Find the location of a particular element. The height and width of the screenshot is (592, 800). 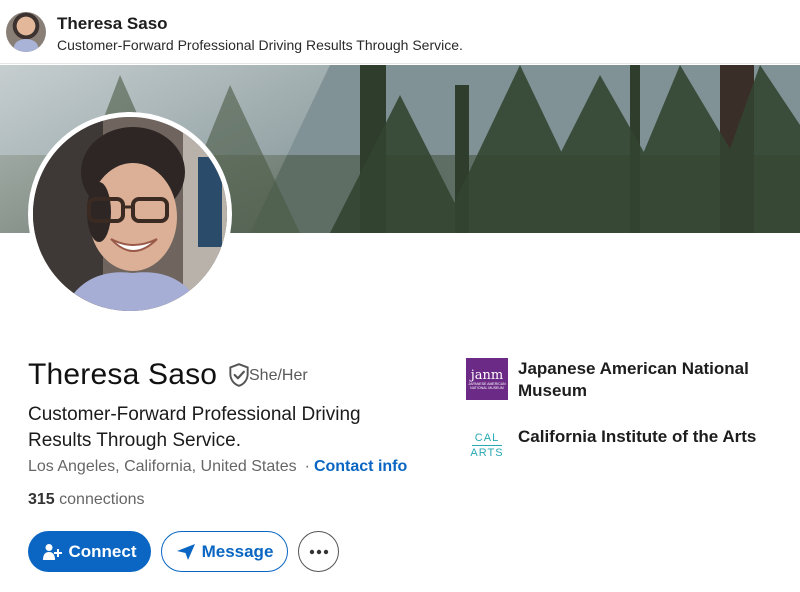

janm-logo-subtext: JAPANESE AMERICAN NATIONAL MUSEUM is located at coordinates (487, 385).